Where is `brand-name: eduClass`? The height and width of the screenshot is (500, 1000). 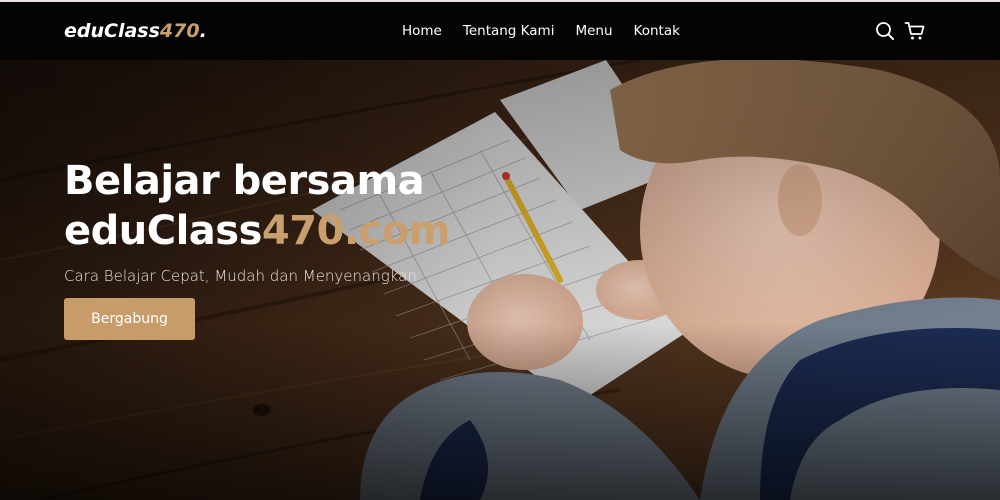 brand-name: eduClass is located at coordinates (112, 31).